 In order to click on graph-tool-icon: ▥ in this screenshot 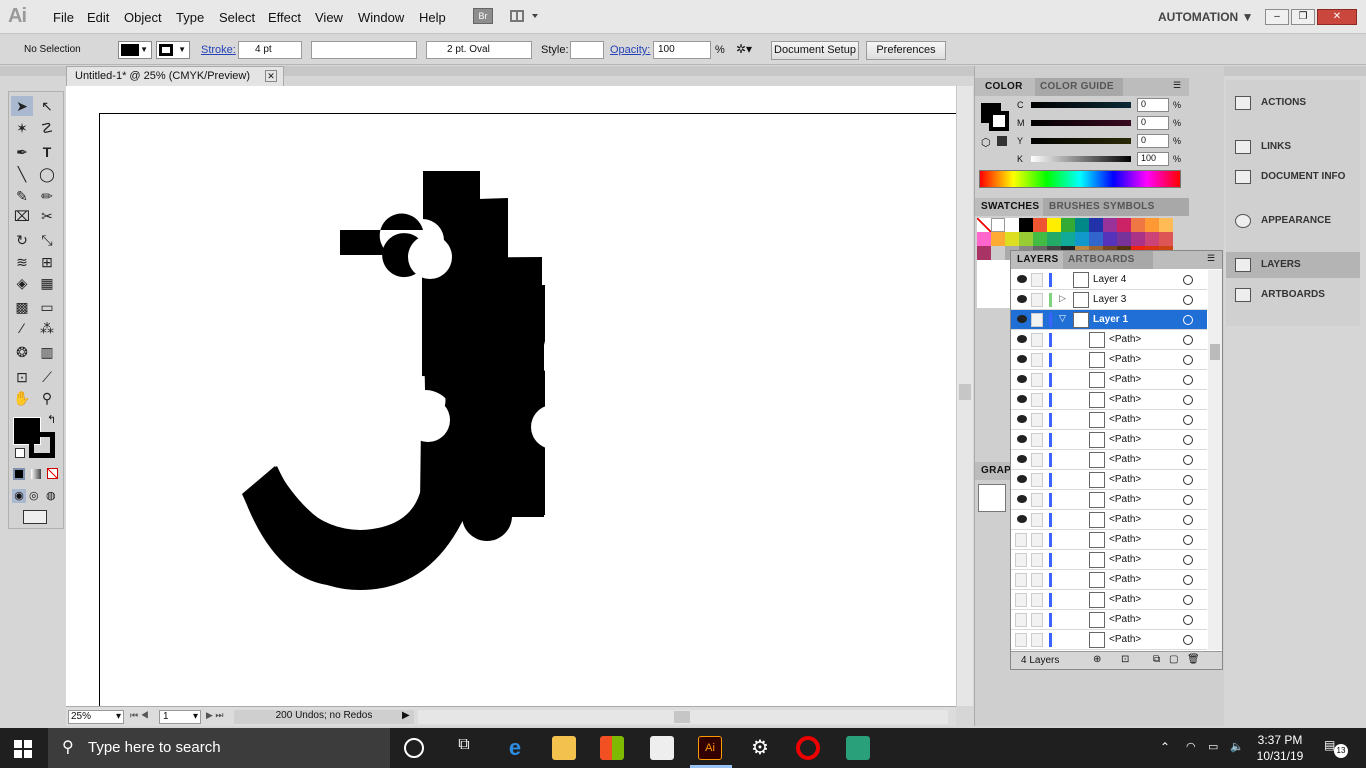, I will do `click(47, 352)`.